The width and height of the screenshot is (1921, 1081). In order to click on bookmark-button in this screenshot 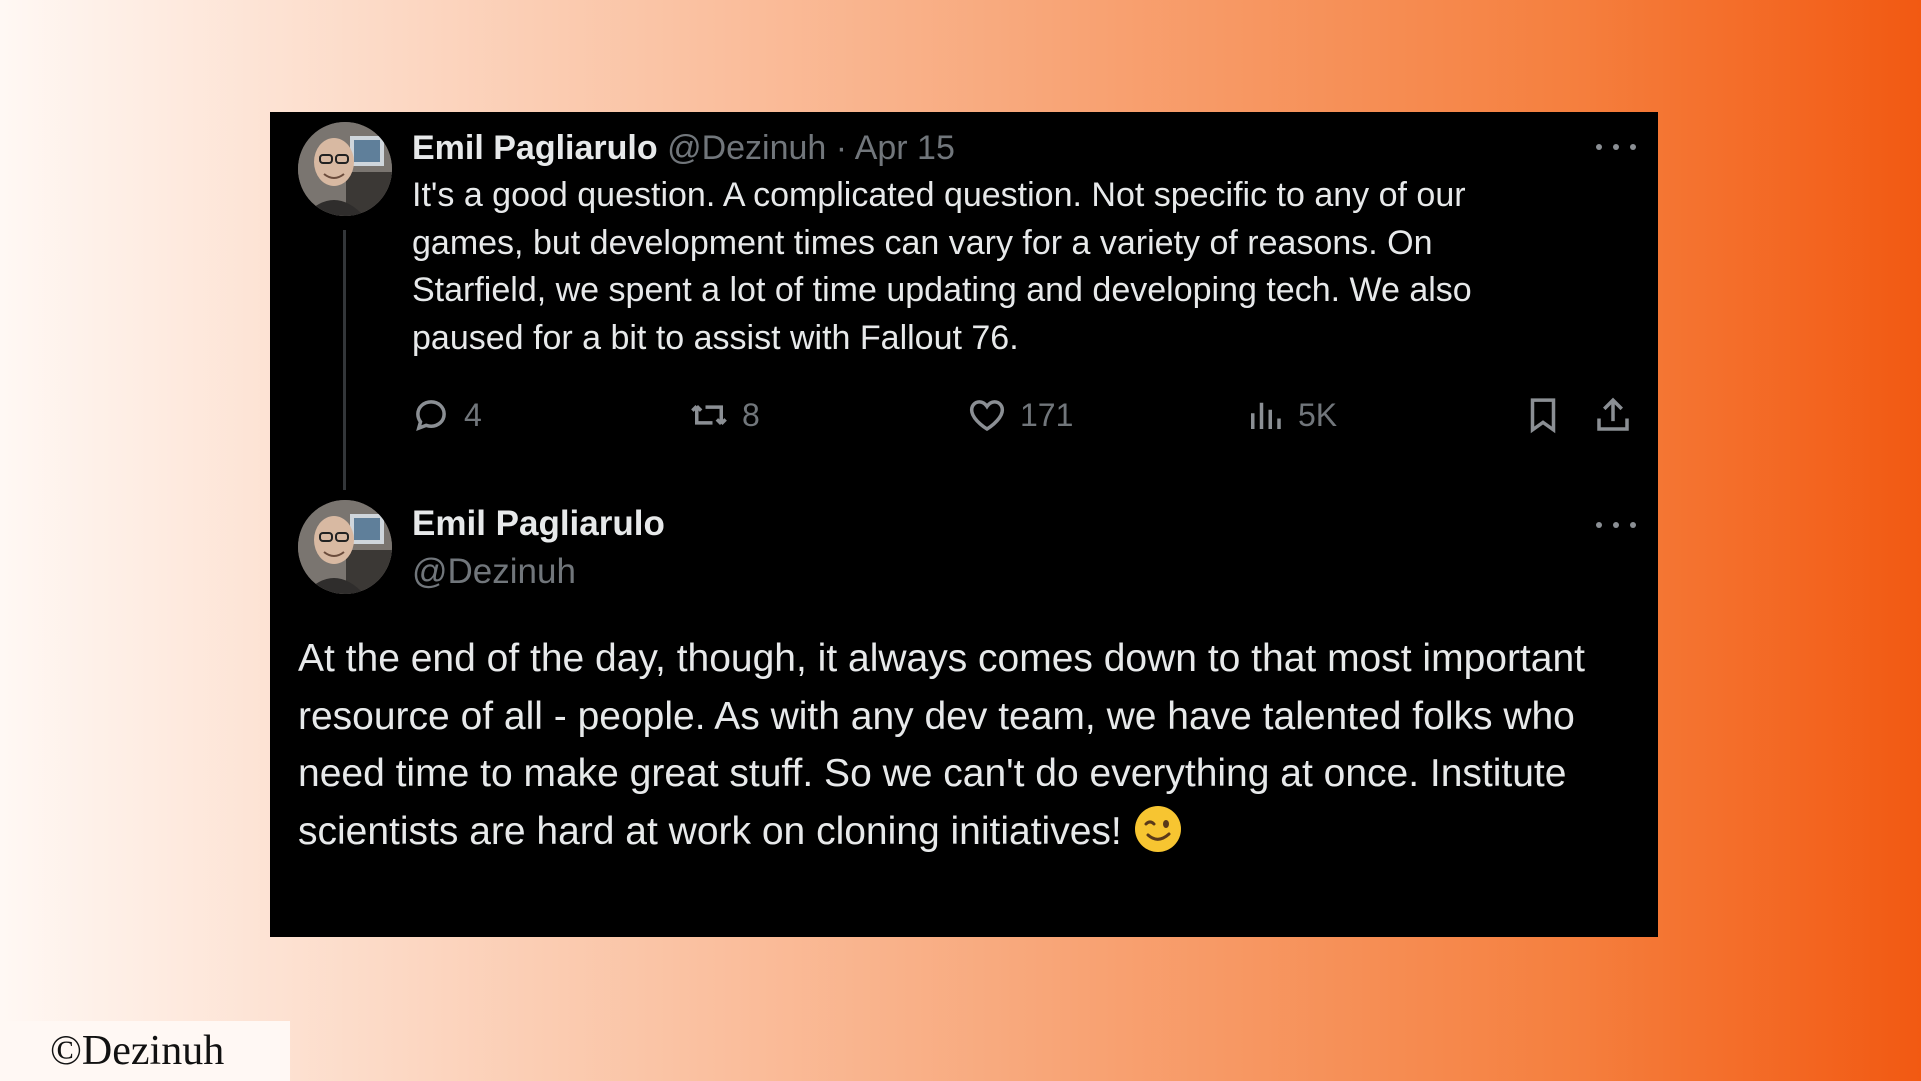, I will do `click(1543, 415)`.